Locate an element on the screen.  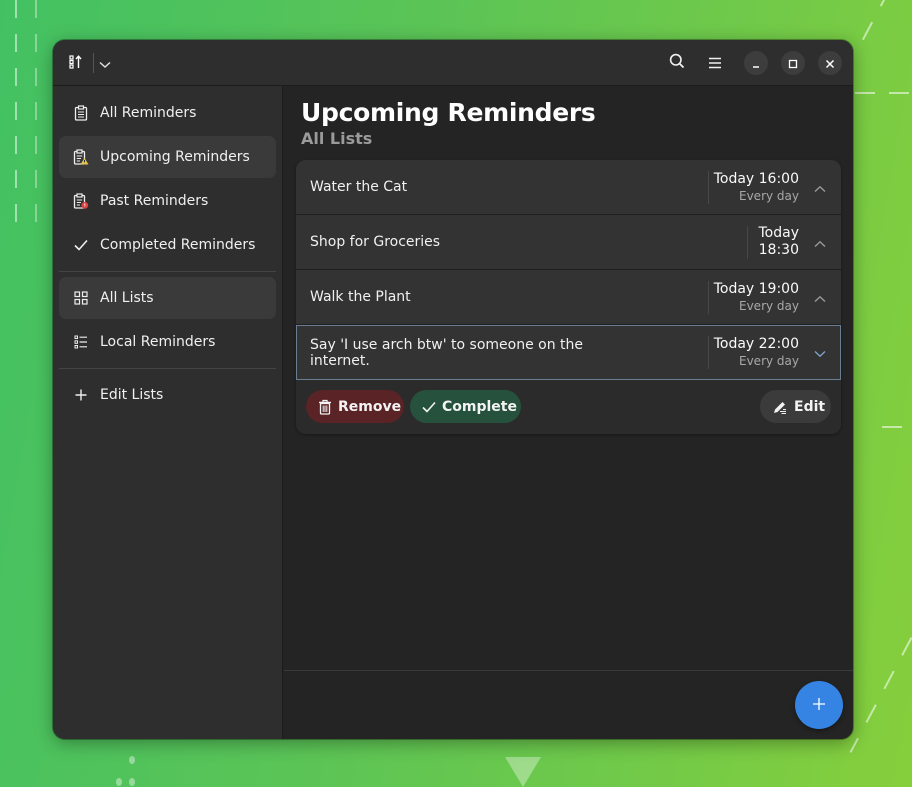
maximize-button is located at coordinates (793, 63).